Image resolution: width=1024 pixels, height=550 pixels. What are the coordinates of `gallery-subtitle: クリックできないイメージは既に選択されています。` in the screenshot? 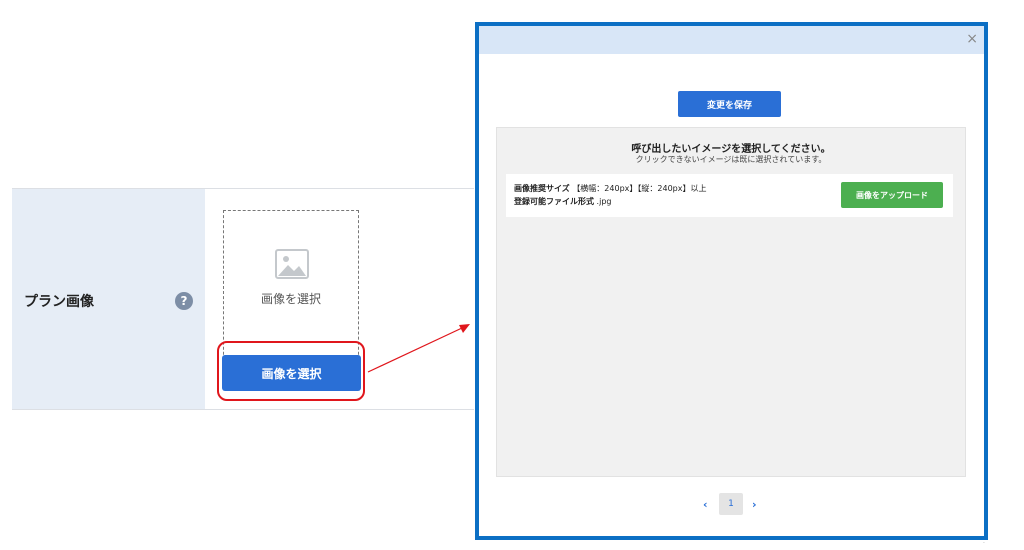 It's located at (731, 159).